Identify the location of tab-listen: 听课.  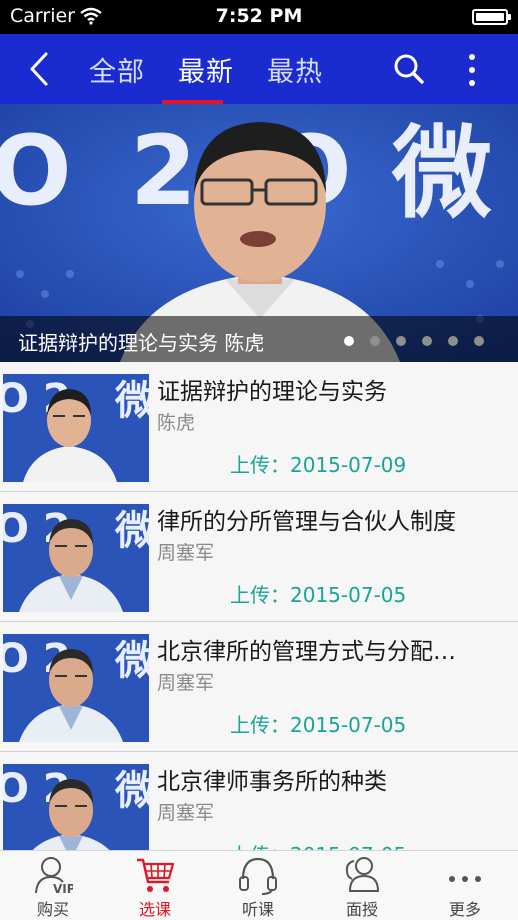
(258, 885).